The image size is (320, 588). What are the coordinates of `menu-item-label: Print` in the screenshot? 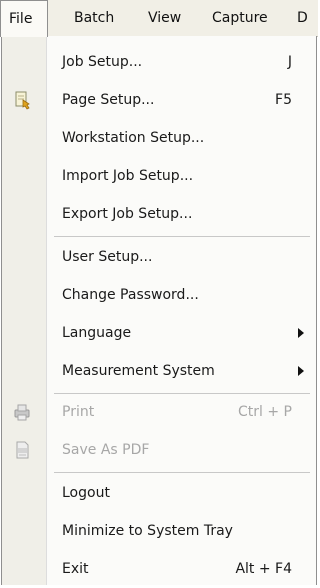 It's located at (78, 412).